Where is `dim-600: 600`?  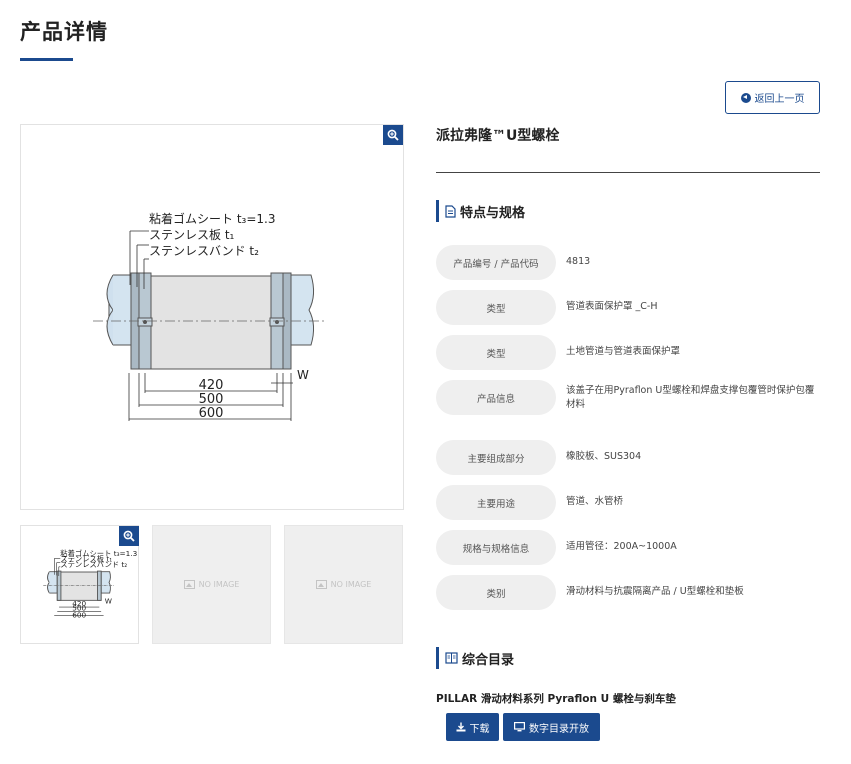 dim-600: 600 is located at coordinates (211, 413).